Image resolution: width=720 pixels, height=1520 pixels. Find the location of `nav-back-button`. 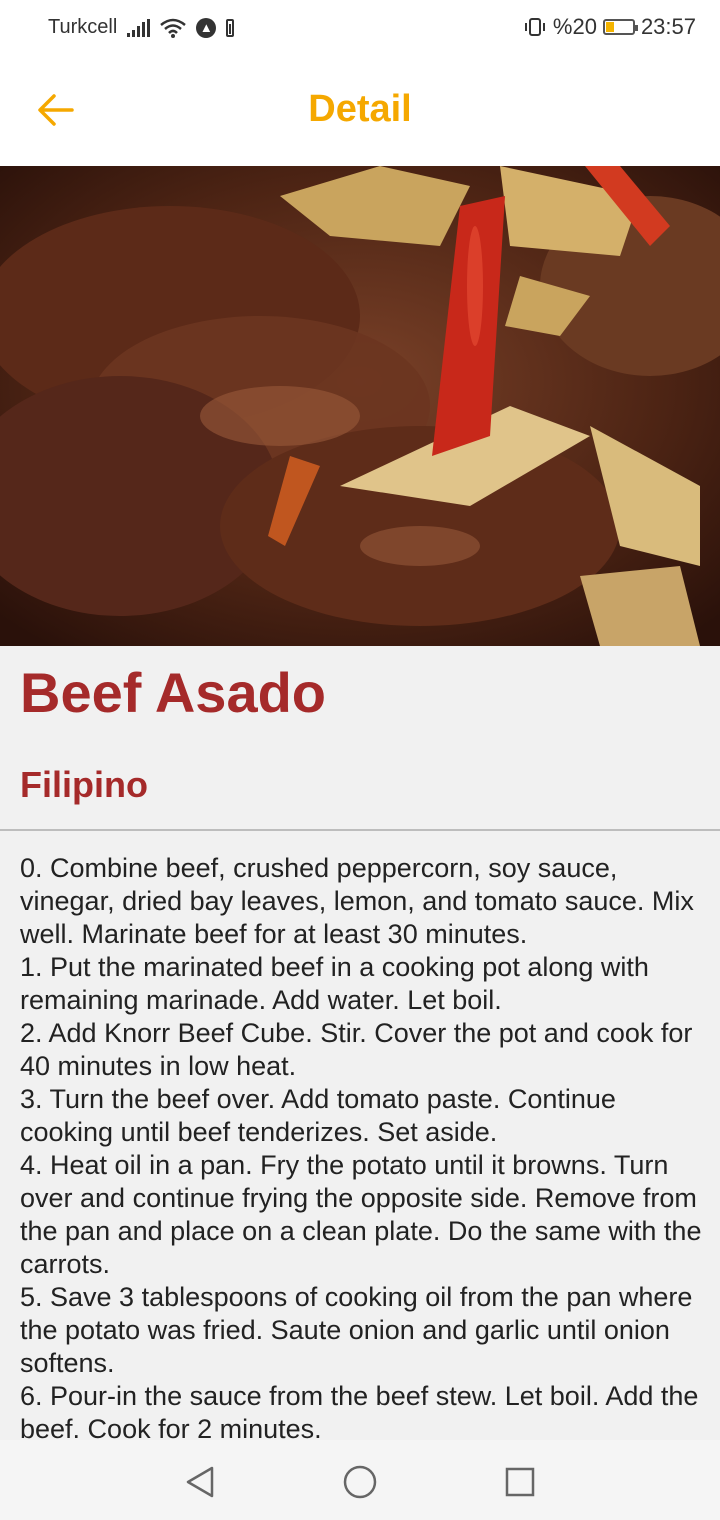

nav-back-button is located at coordinates (200, 1482).